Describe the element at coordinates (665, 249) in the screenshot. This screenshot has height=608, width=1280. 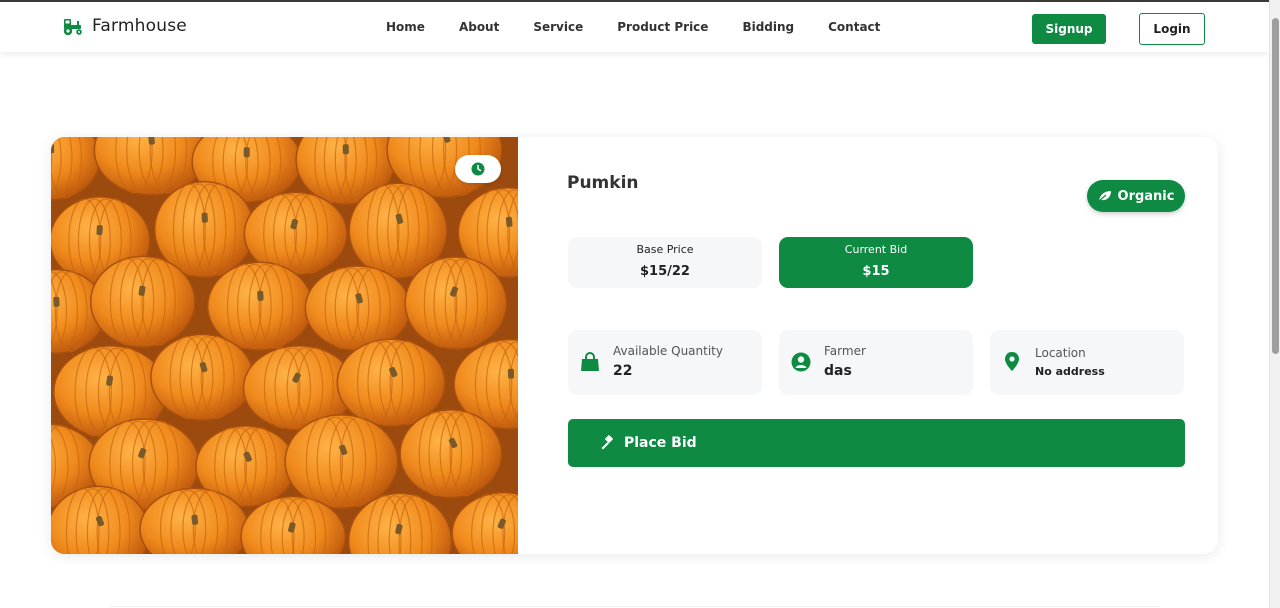
I see `base-price-label: Base Price` at that location.